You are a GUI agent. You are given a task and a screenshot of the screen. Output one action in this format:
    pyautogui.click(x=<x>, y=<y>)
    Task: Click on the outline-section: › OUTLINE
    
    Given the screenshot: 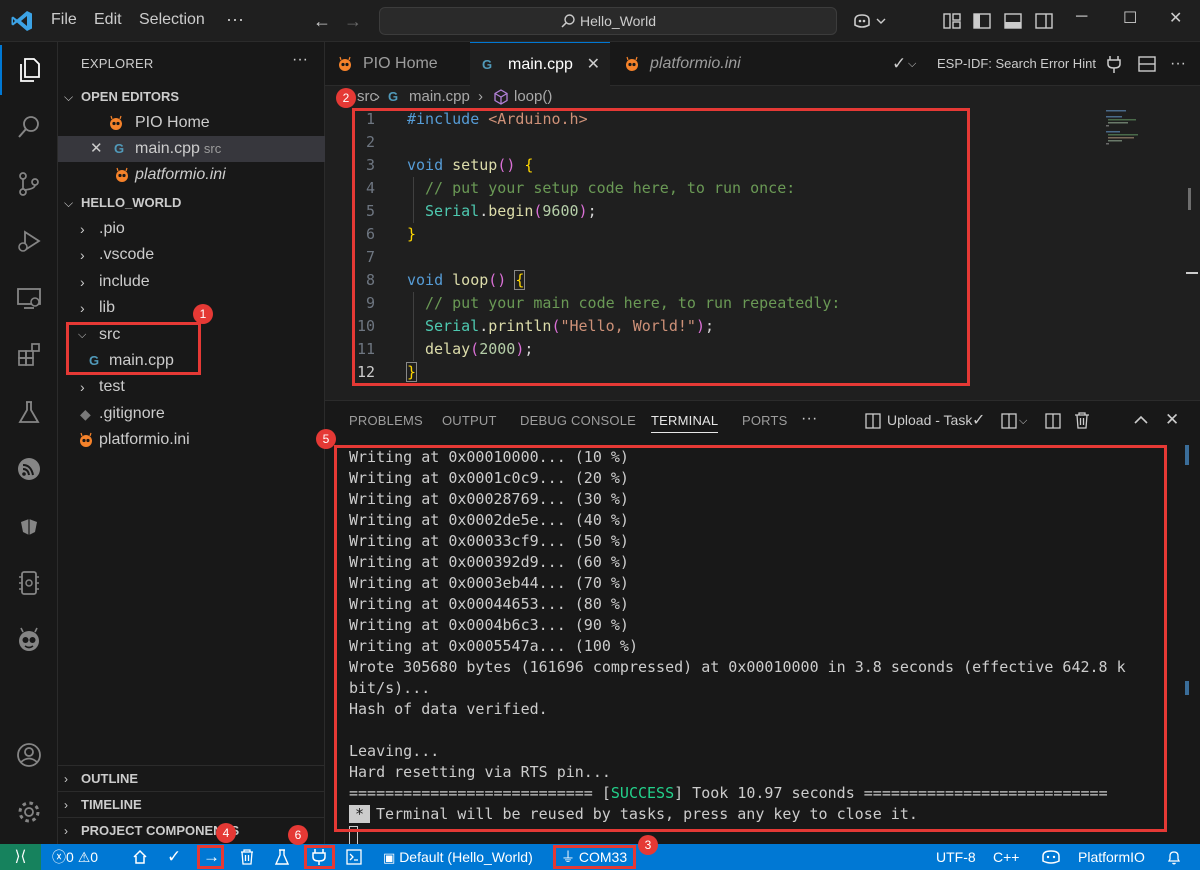 What is the action you would take?
    pyautogui.click(x=191, y=778)
    